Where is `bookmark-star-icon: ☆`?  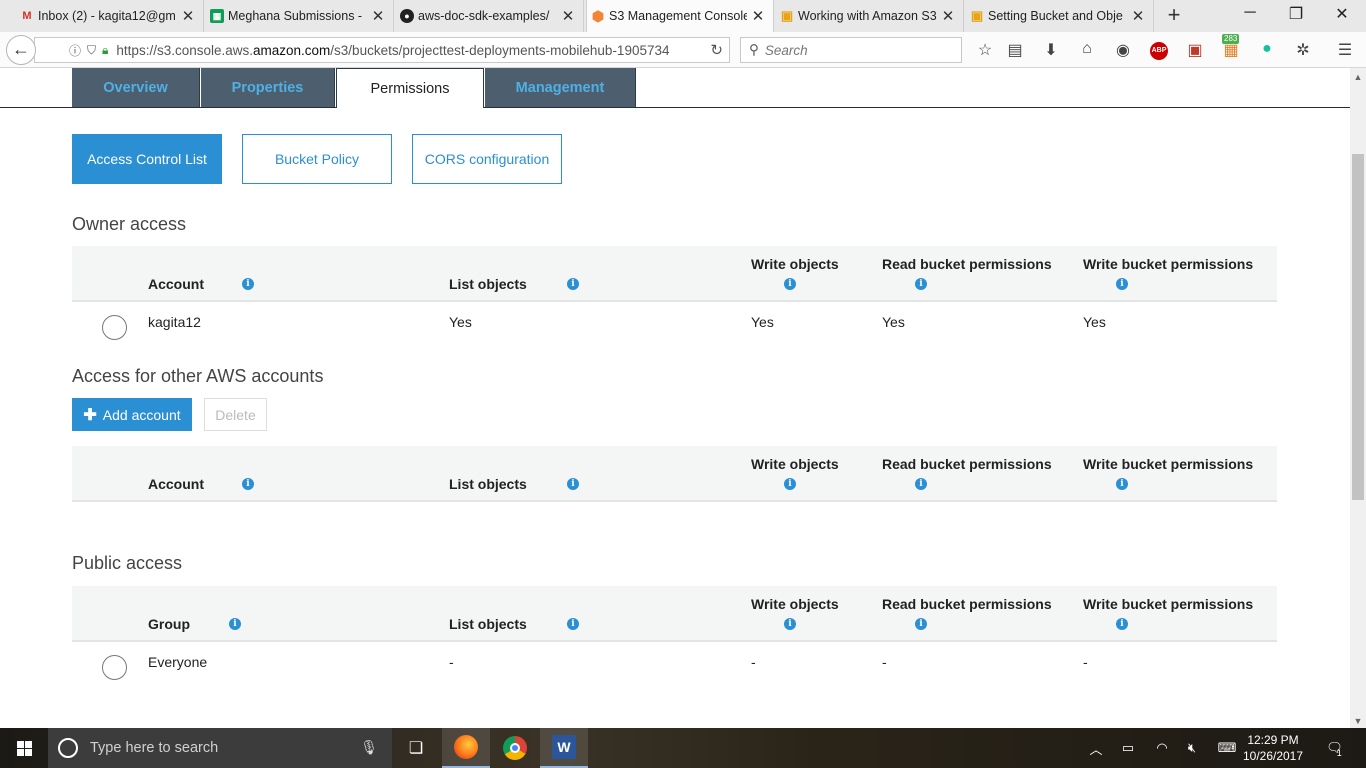 bookmark-star-icon: ☆ is located at coordinates (985, 51).